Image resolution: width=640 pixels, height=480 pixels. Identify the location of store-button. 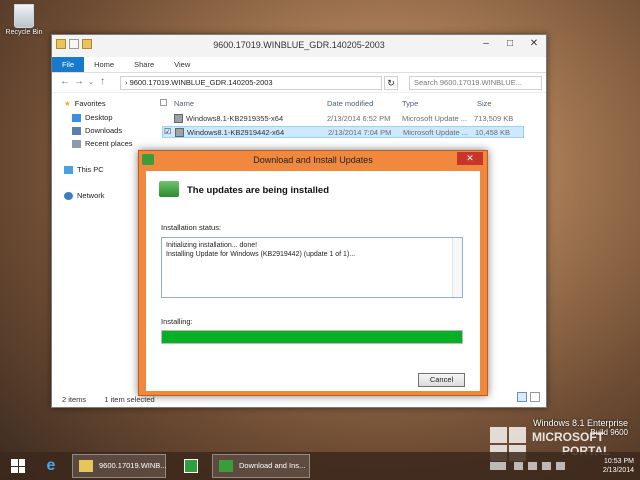
(191, 466).